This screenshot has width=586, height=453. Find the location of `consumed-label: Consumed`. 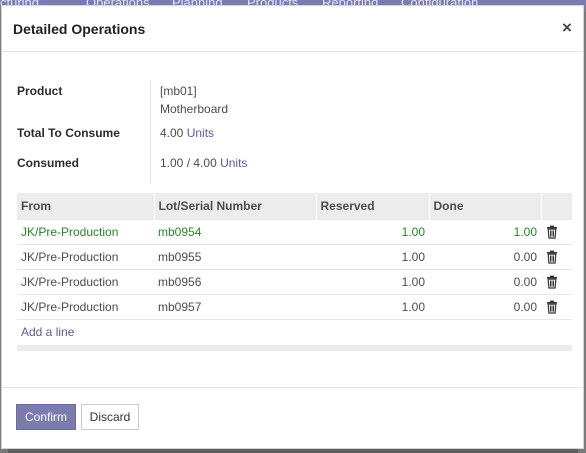

consumed-label: Consumed is located at coordinates (48, 163).